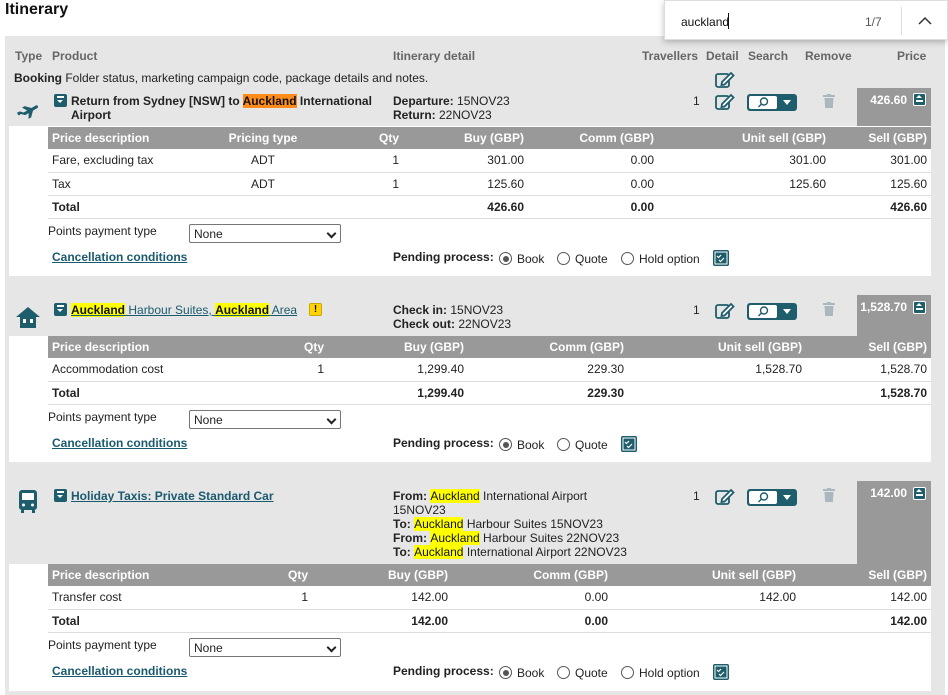 The height and width of the screenshot is (695, 948). Describe the element at coordinates (263, 138) in the screenshot. I see `col-pricing-type: Pricing type` at that location.